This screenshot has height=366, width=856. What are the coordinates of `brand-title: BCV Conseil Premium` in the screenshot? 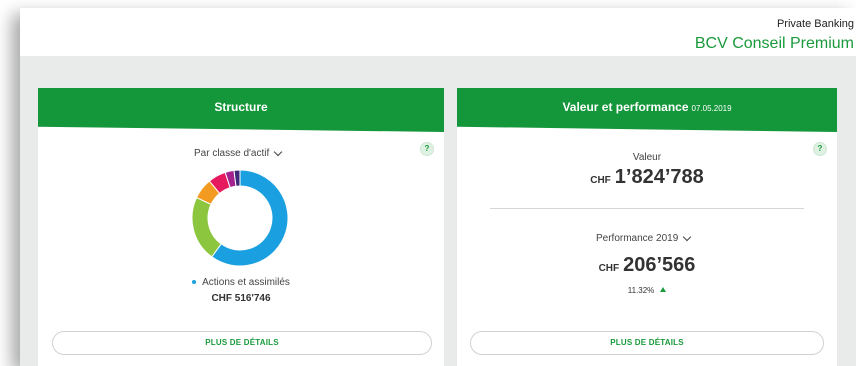 It's located at (774, 43).